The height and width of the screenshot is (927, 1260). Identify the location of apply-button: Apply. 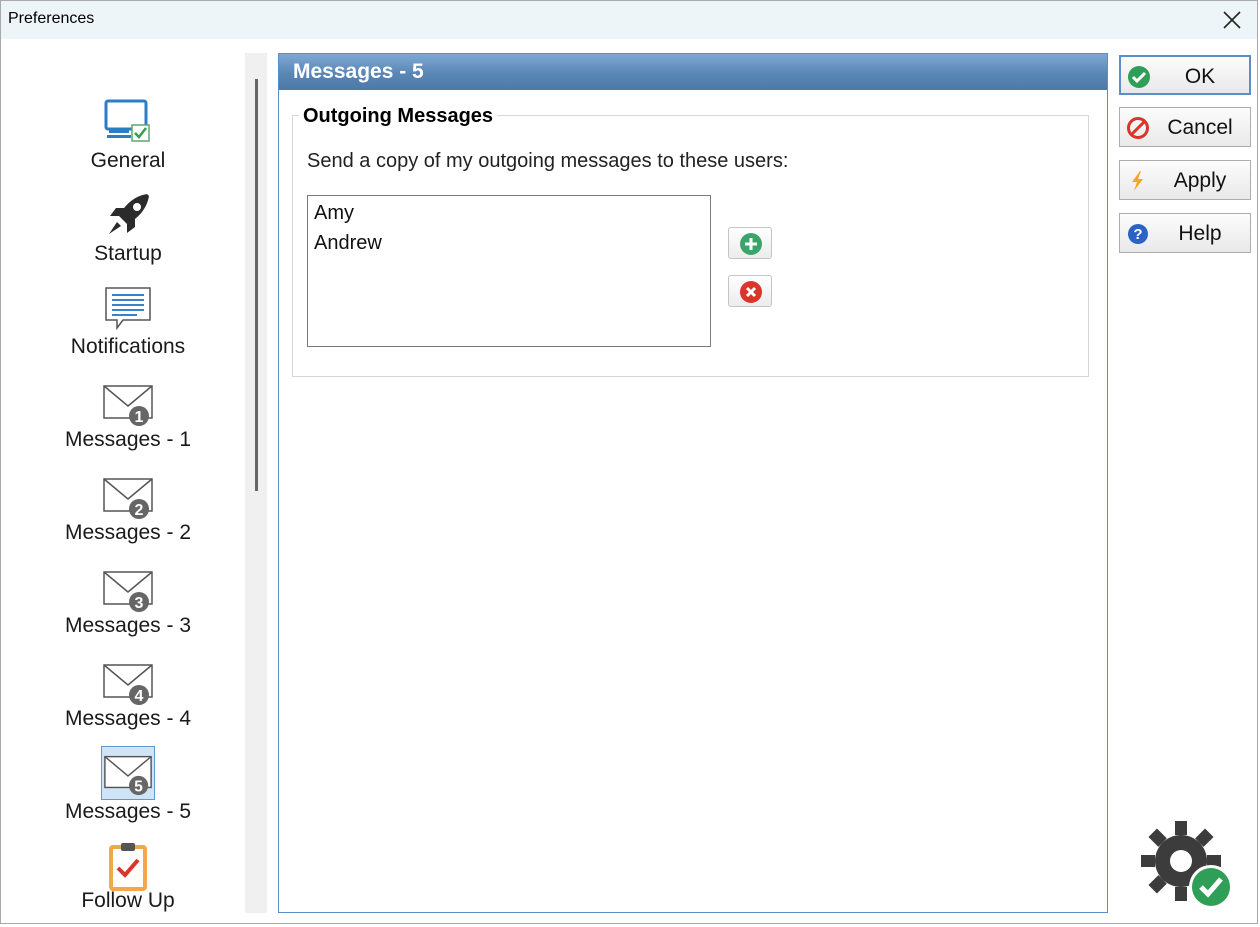
(1185, 180).